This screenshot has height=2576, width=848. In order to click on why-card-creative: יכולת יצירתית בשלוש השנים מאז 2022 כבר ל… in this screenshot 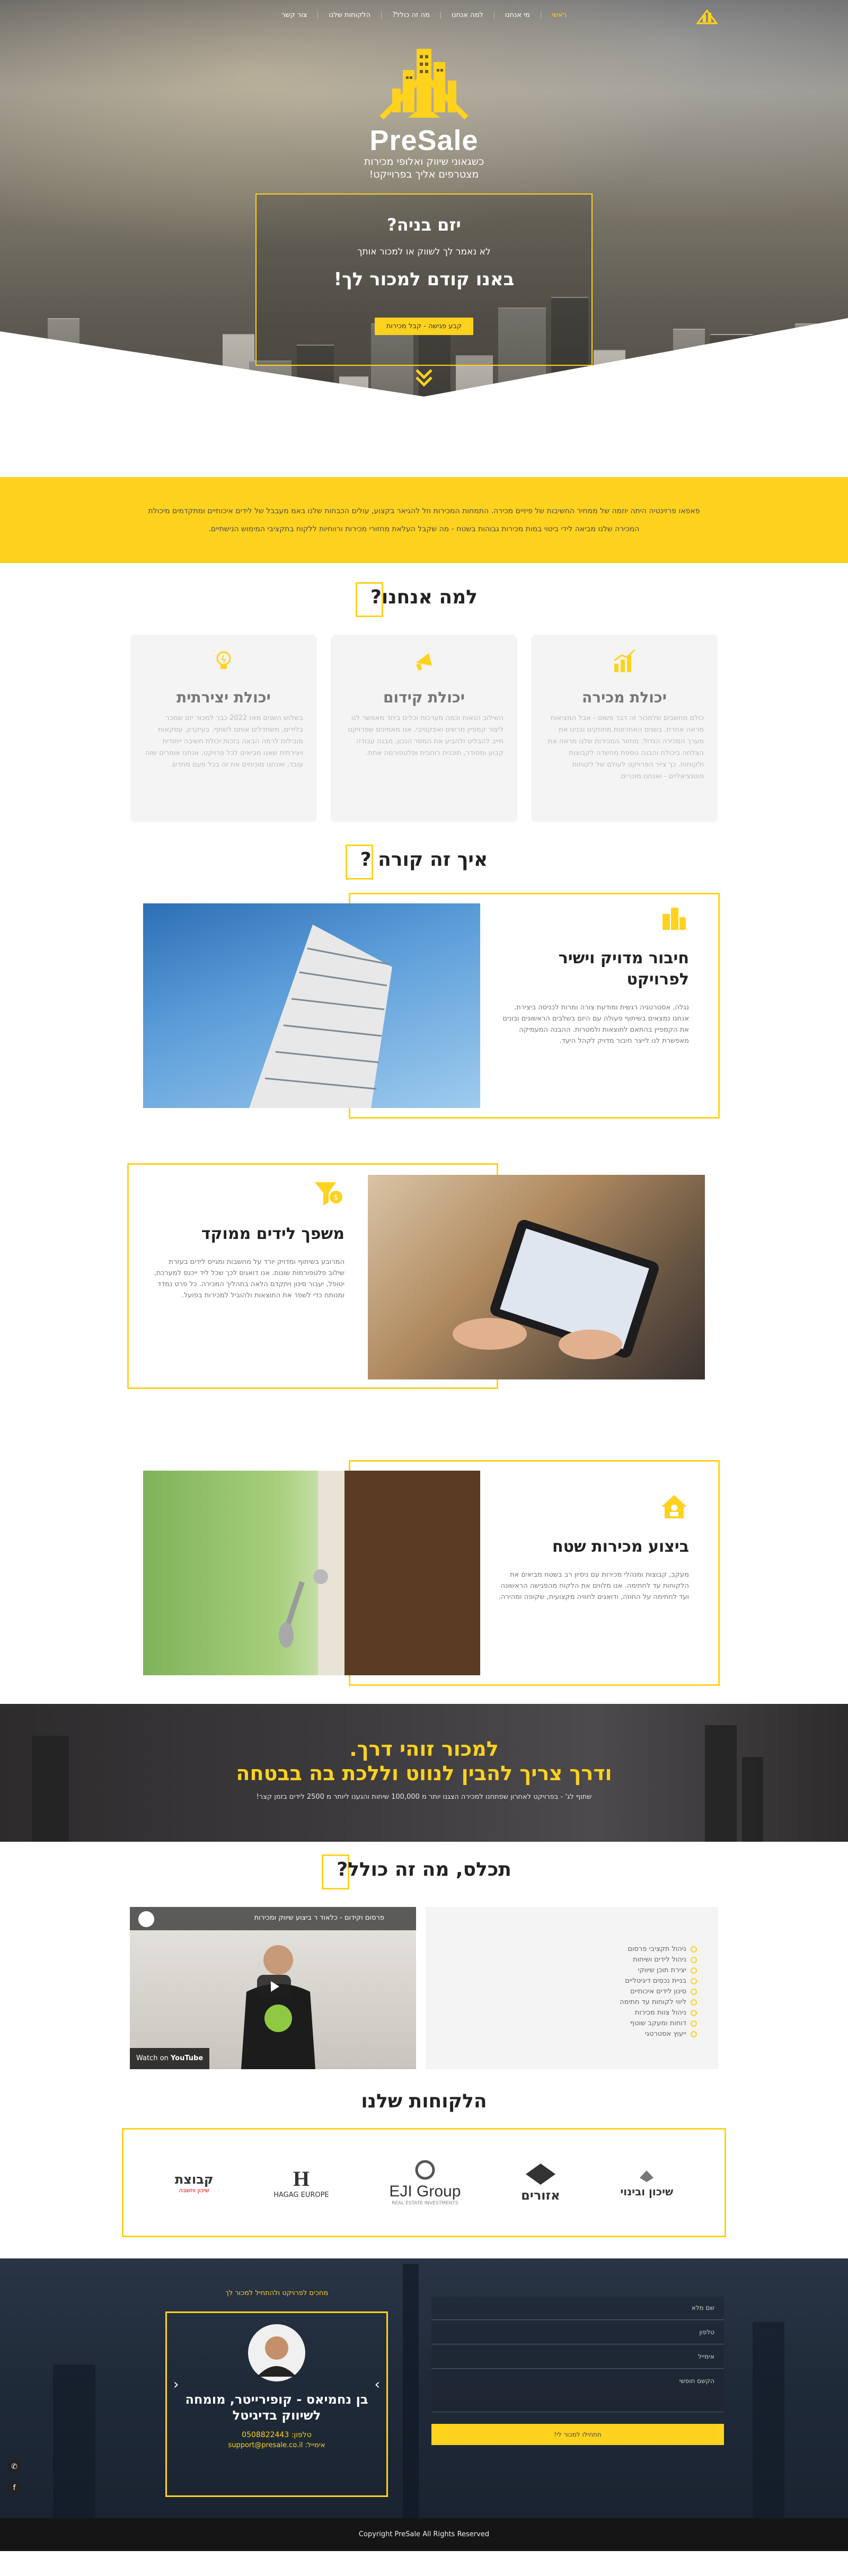, I will do `click(224, 728)`.